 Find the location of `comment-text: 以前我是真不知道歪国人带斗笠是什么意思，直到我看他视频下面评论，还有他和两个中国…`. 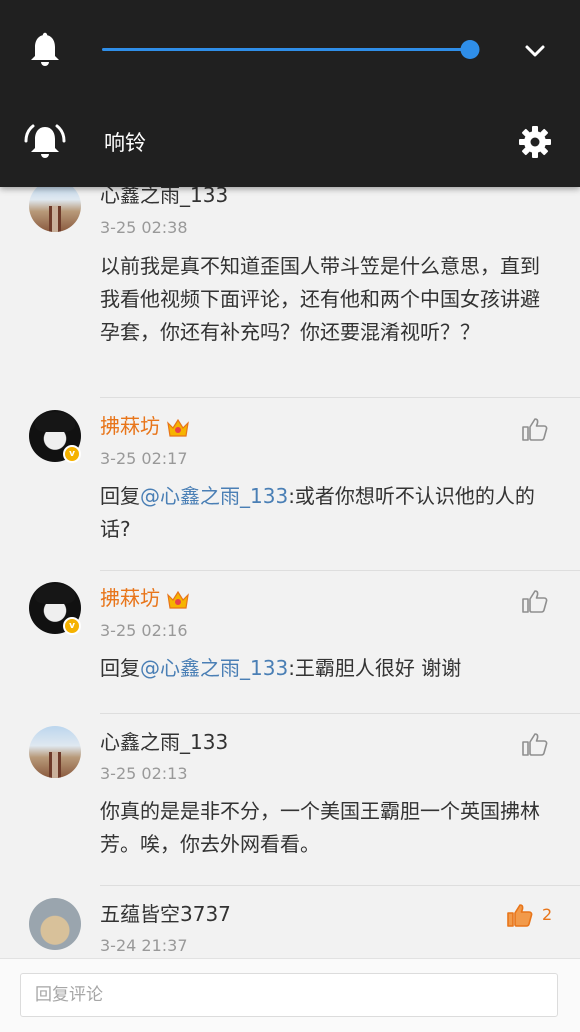

comment-text: 以前我是真不知道歪国人带斗笠是什么意思，直到我看他视频下面评论，还有他和两个中国… is located at coordinates (320, 299).